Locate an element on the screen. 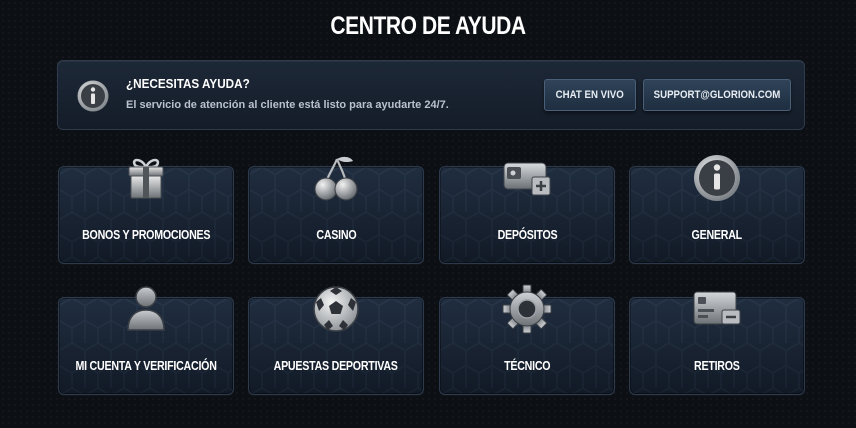 This screenshot has width=856, height=428. category-label: GENERAL is located at coordinates (717, 234).